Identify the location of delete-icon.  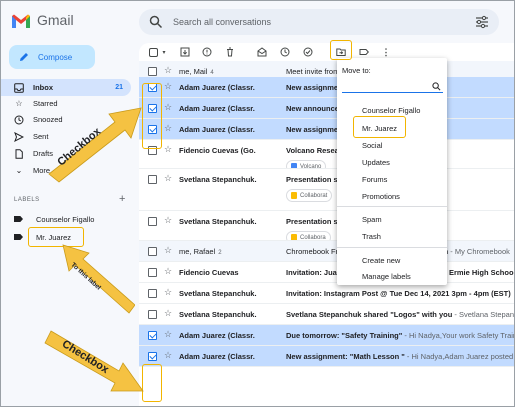
(230, 52).